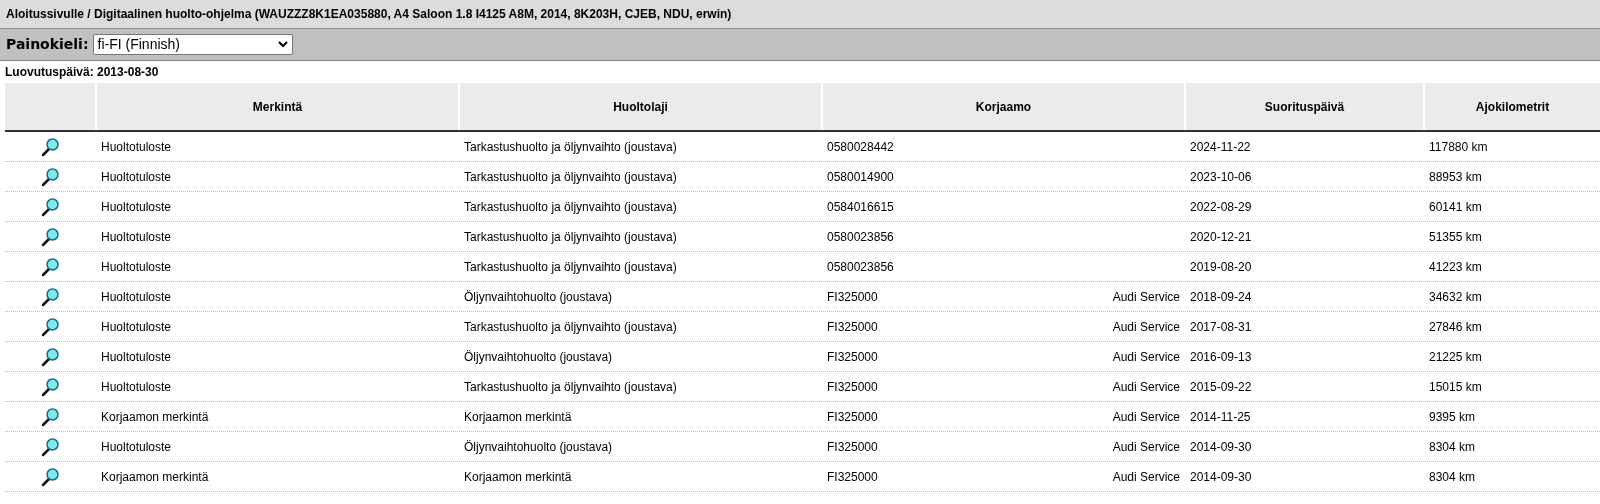 The width and height of the screenshot is (1600, 504). What do you see at coordinates (640, 106) in the screenshot?
I see `column-header: Huoltolaji` at bounding box center [640, 106].